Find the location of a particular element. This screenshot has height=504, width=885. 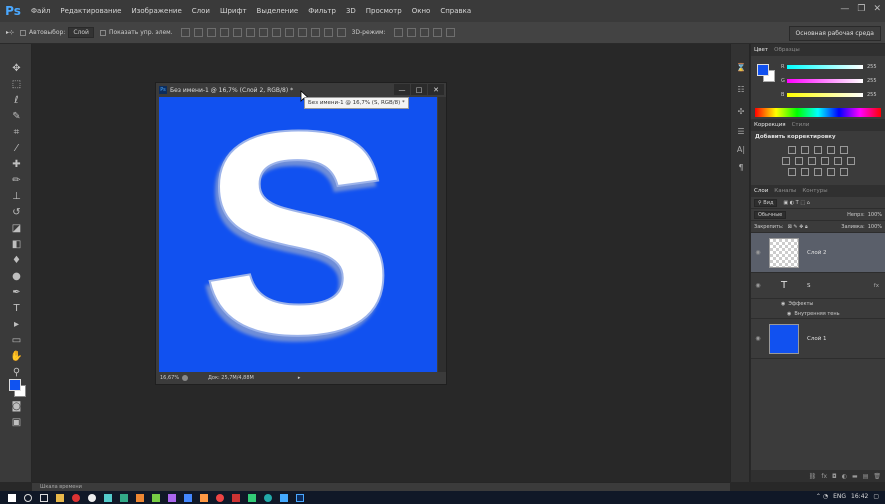

gradient-map-icon is located at coordinates (831, 172).